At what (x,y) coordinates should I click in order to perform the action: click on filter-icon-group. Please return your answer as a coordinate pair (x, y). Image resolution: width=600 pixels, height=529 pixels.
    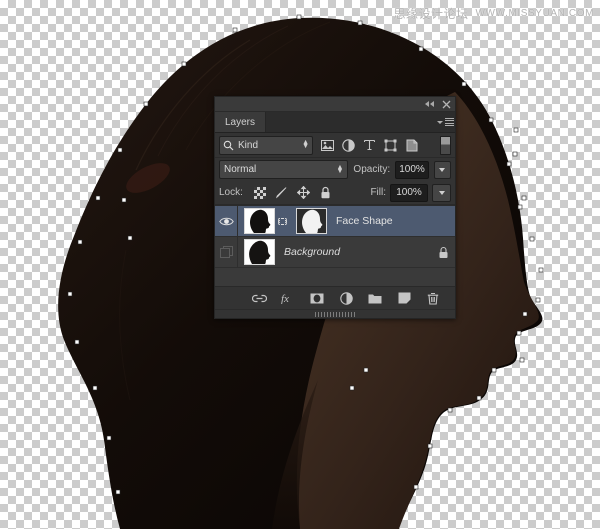
    Looking at the image, I should click on (369, 145).